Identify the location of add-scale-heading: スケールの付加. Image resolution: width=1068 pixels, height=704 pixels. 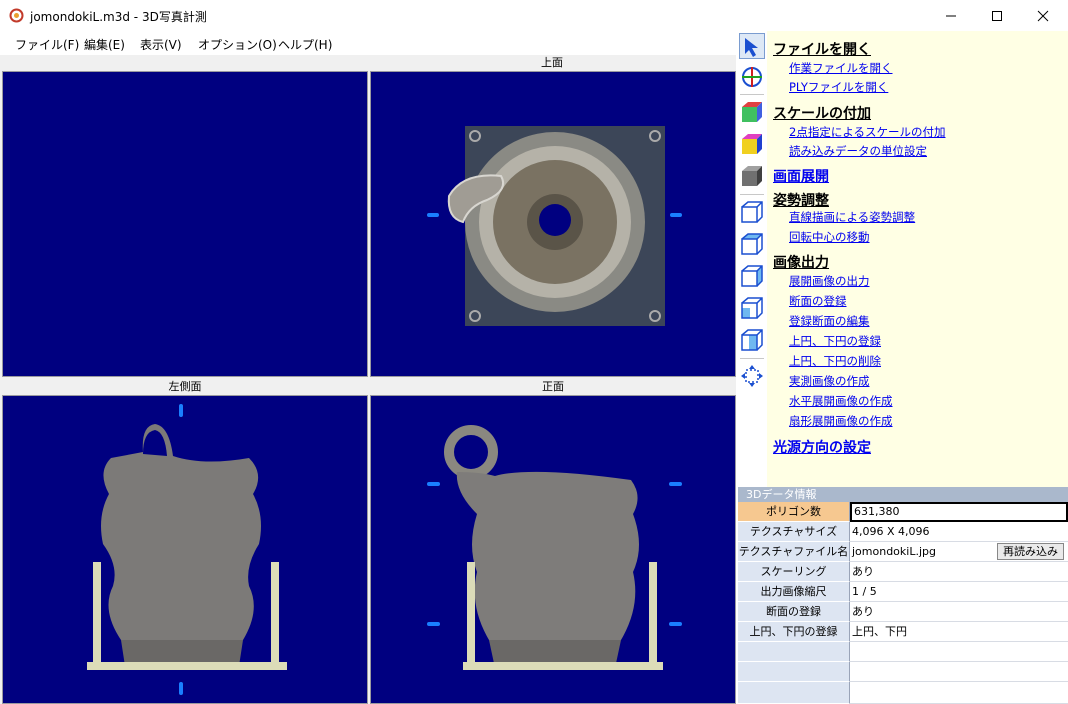
(822, 113).